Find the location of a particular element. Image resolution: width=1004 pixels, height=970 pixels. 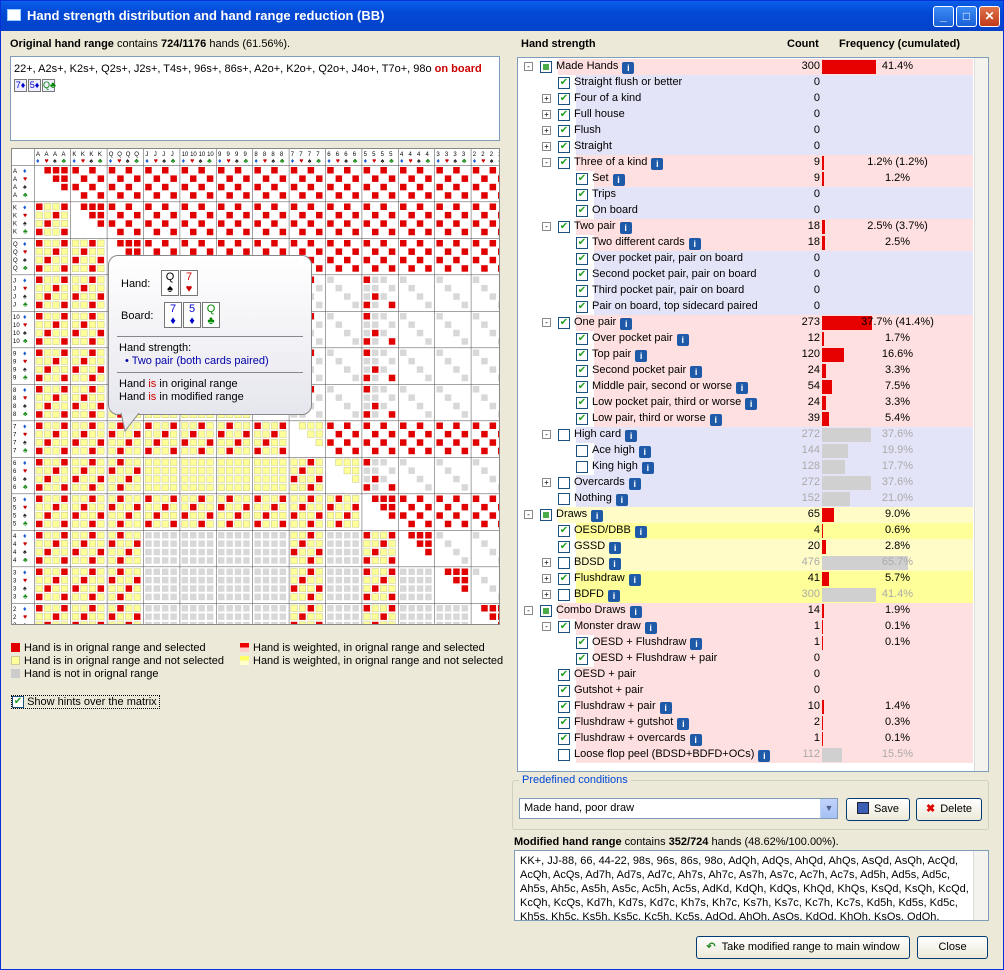

predefined-conditions-select: Made hand, poor draw ▼ is located at coordinates (678, 808).